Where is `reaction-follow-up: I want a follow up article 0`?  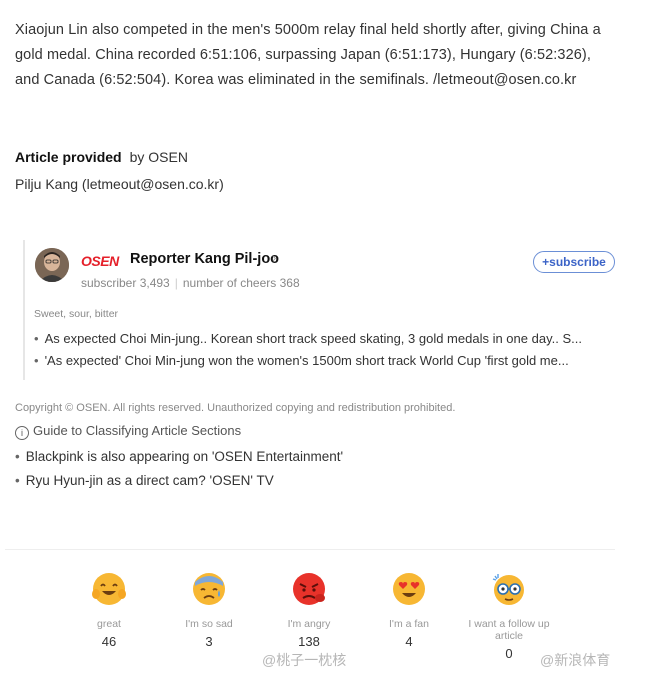 reaction-follow-up: I want a follow up article 0 is located at coordinates (509, 615).